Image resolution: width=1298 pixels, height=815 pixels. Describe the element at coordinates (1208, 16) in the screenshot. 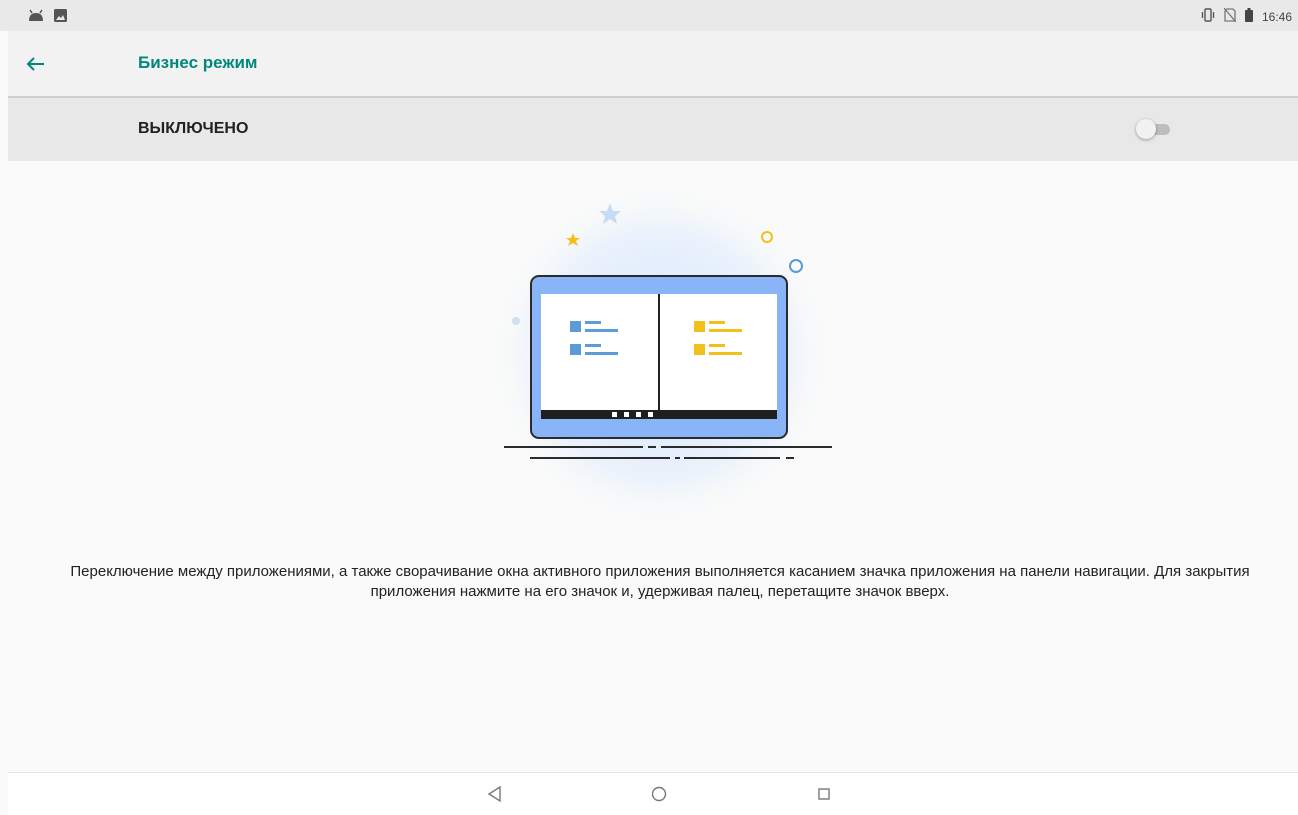

I see `vibrate-icon` at that location.